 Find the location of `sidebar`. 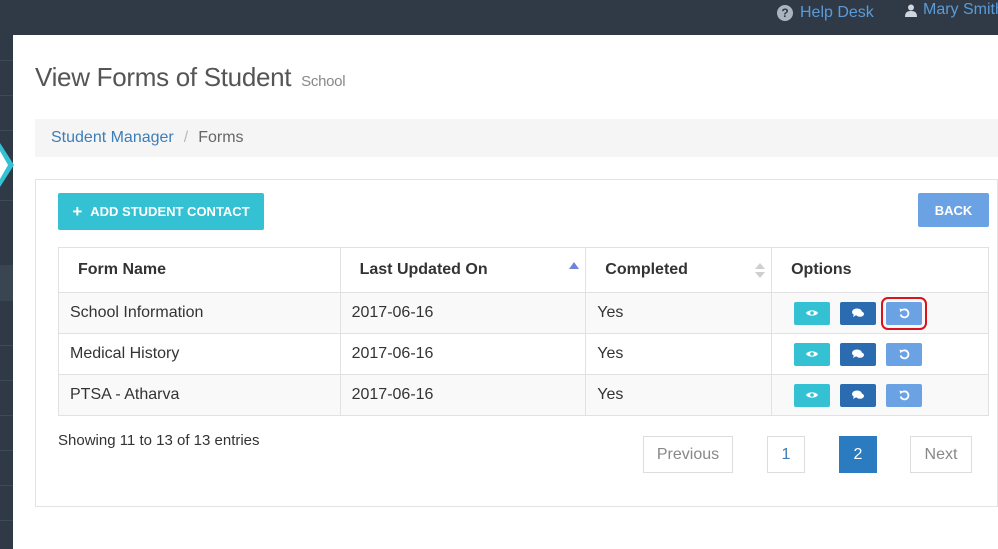

sidebar is located at coordinates (6, 292).